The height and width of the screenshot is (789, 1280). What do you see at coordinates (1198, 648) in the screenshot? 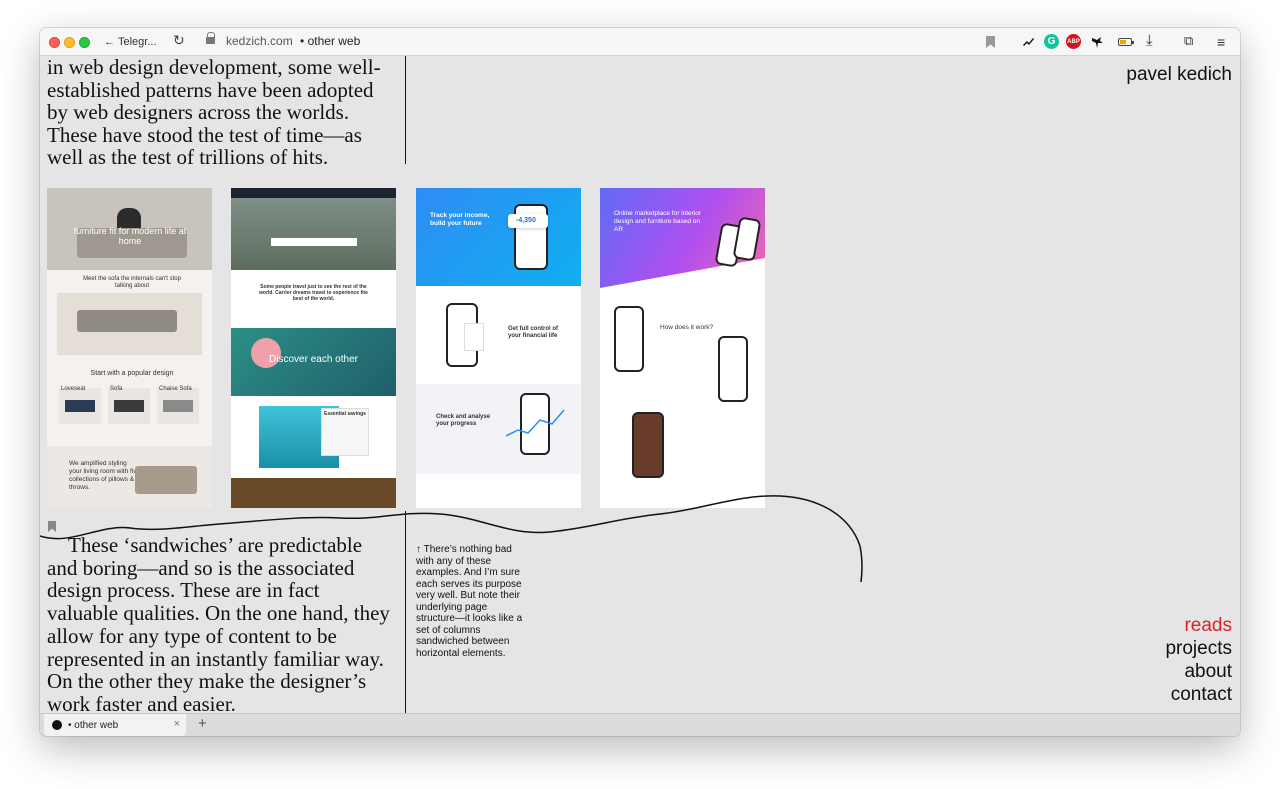
I see `nav-projects: projects` at bounding box center [1198, 648].